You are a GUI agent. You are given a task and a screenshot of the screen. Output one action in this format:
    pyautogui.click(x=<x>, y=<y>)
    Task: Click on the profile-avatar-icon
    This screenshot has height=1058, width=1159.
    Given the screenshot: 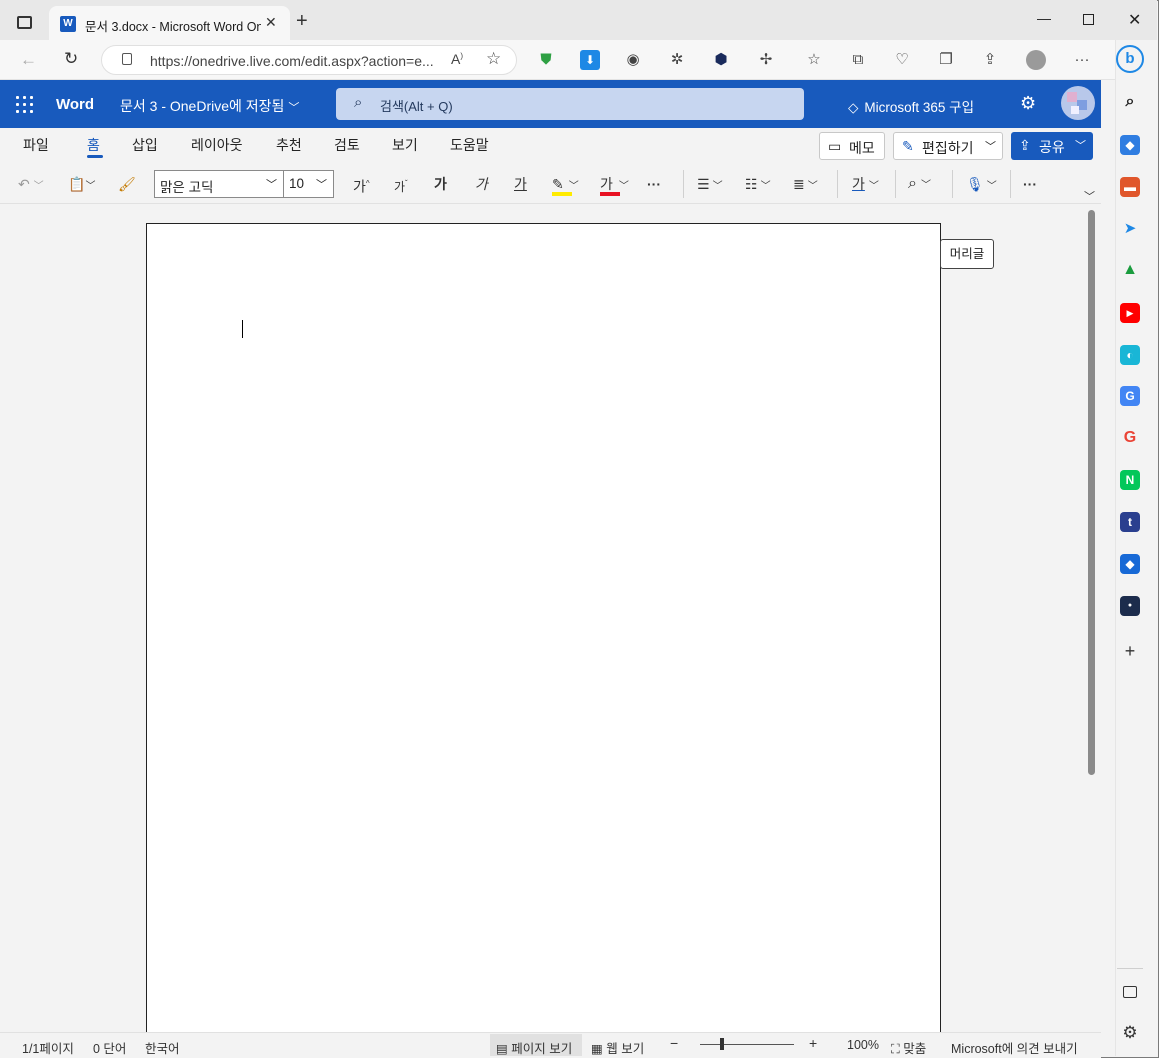 What is the action you would take?
    pyautogui.click(x=1036, y=60)
    